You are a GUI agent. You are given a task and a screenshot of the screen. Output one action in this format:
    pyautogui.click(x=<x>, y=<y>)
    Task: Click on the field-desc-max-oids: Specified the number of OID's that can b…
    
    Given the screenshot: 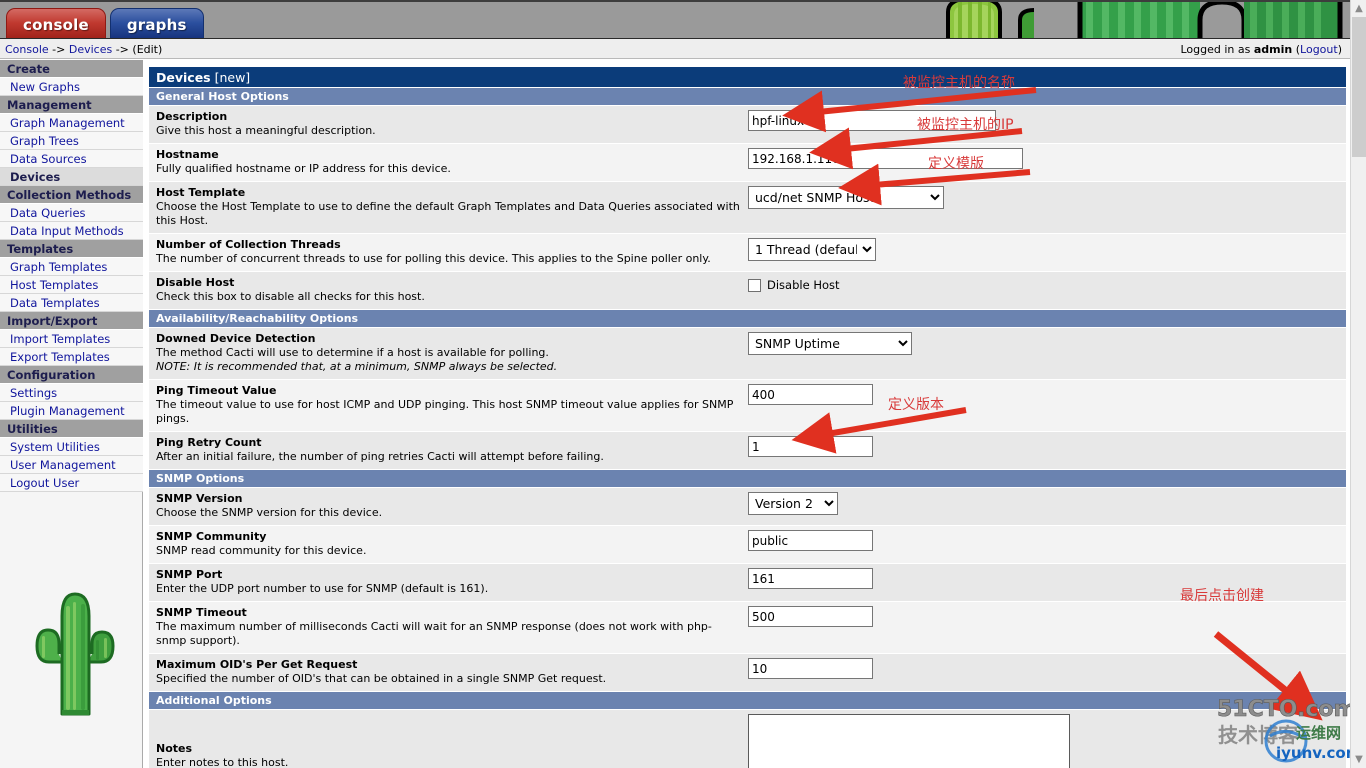 What is the action you would take?
    pyautogui.click(x=381, y=678)
    